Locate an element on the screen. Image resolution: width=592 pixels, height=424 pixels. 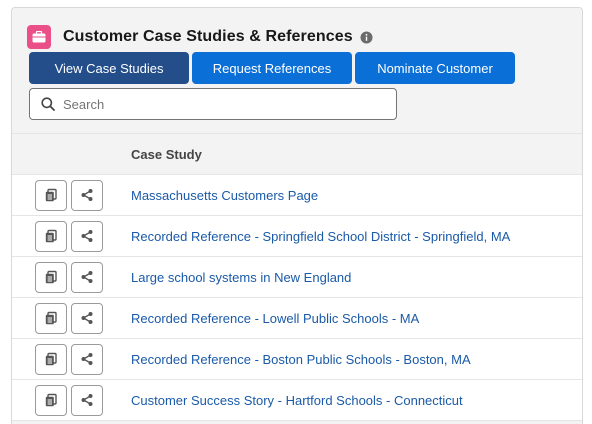
request-references-button: Request References is located at coordinates (272, 68).